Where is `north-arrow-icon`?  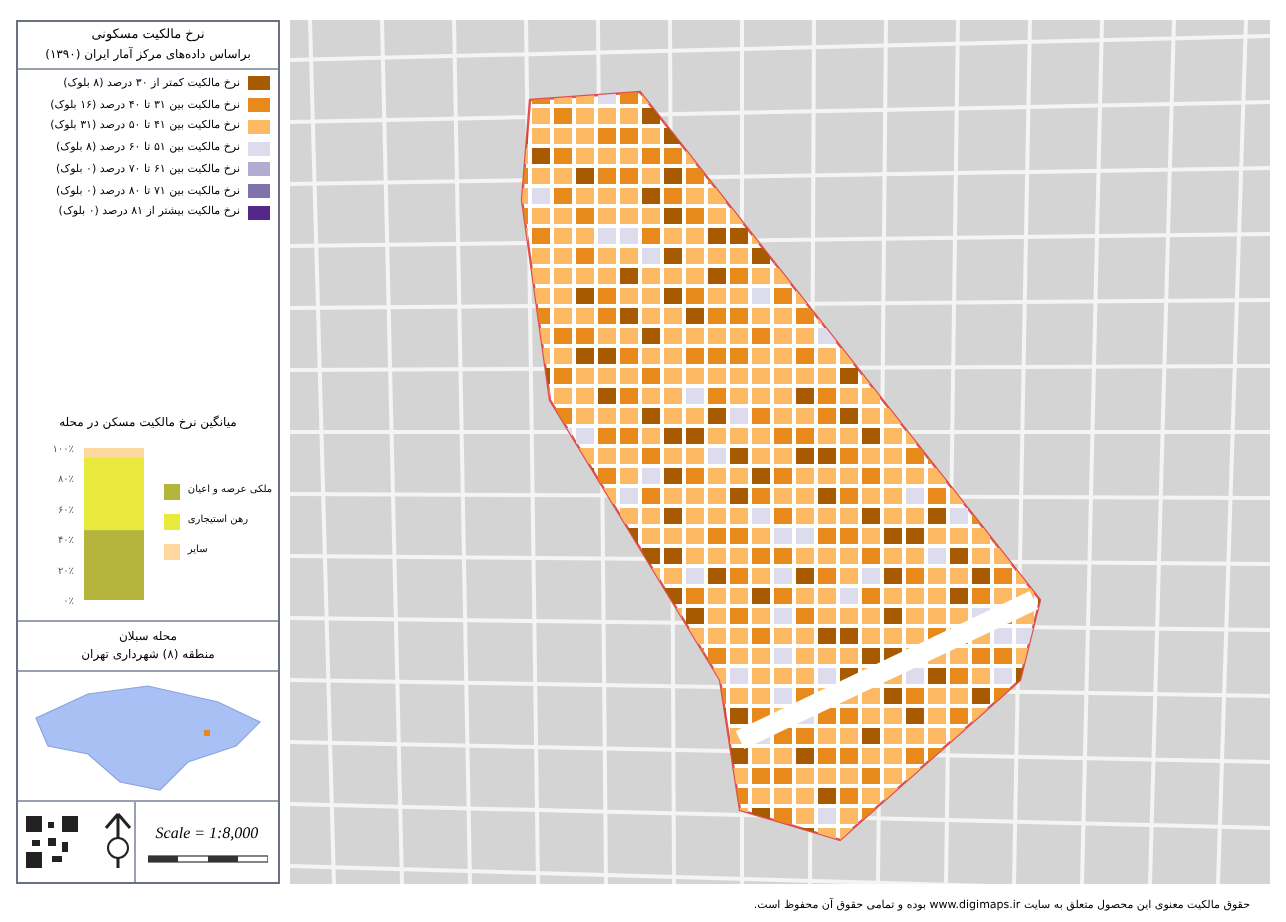 north-arrow-icon is located at coordinates (118, 842).